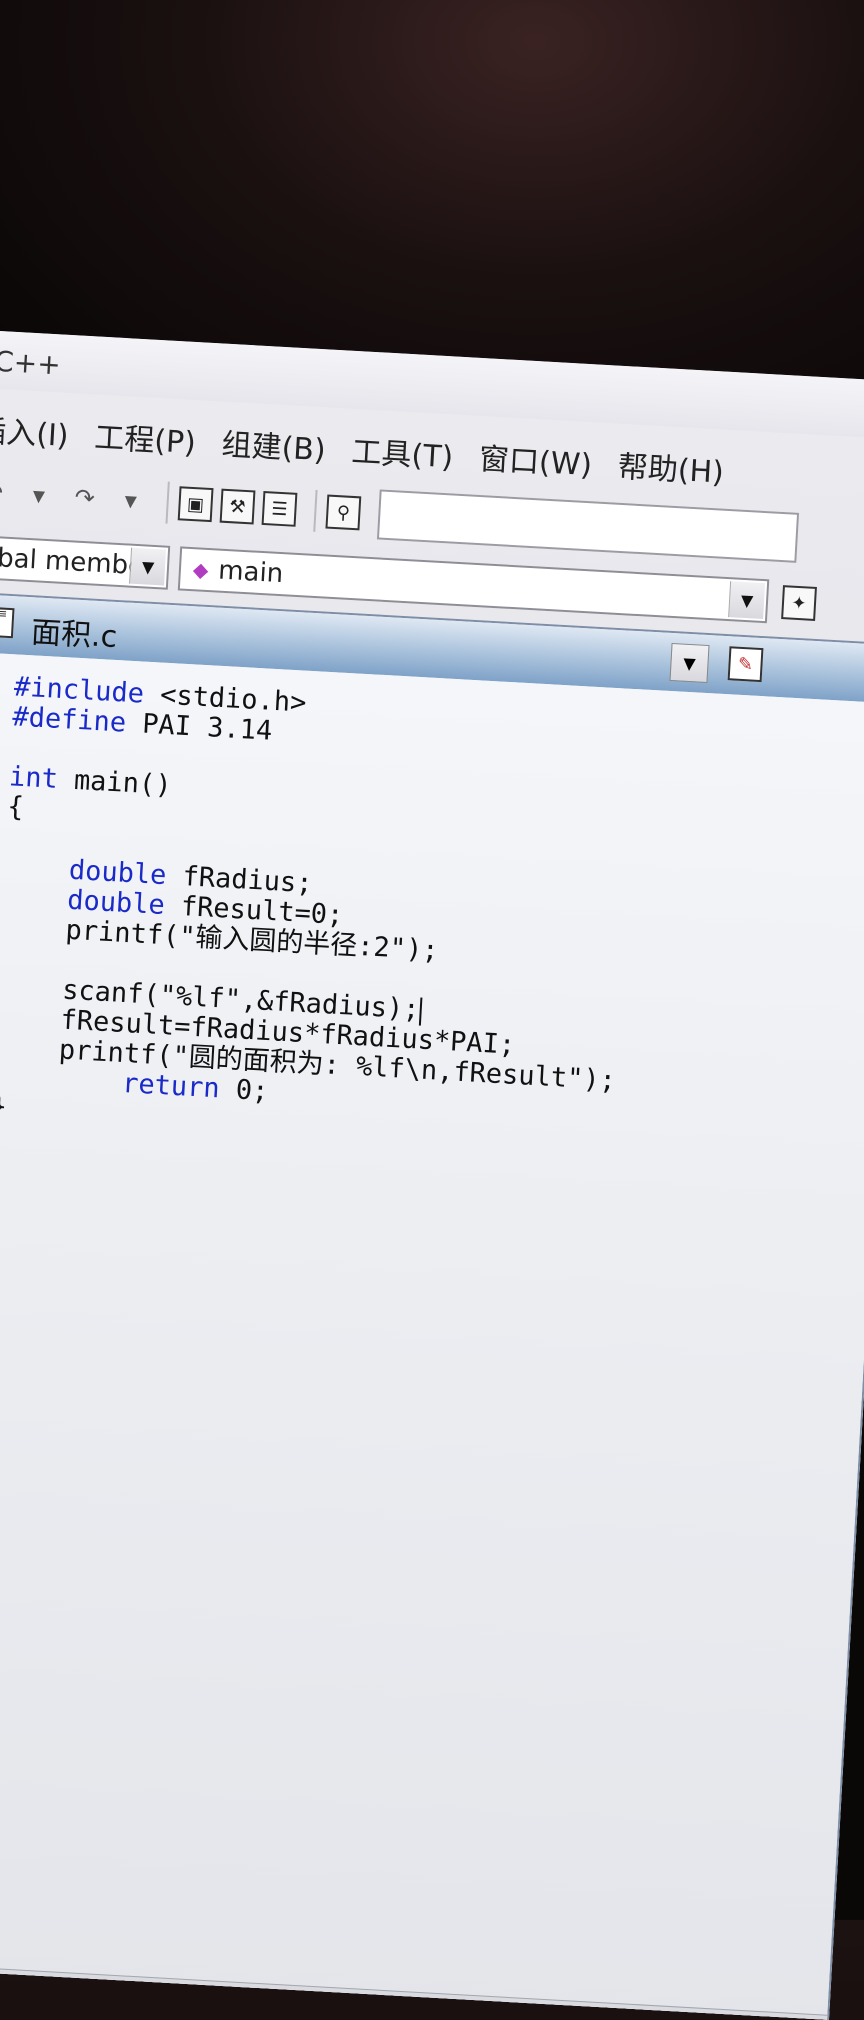 The width and height of the screenshot is (864, 2020). I want to click on window-list-icon: ☰, so click(279, 508).